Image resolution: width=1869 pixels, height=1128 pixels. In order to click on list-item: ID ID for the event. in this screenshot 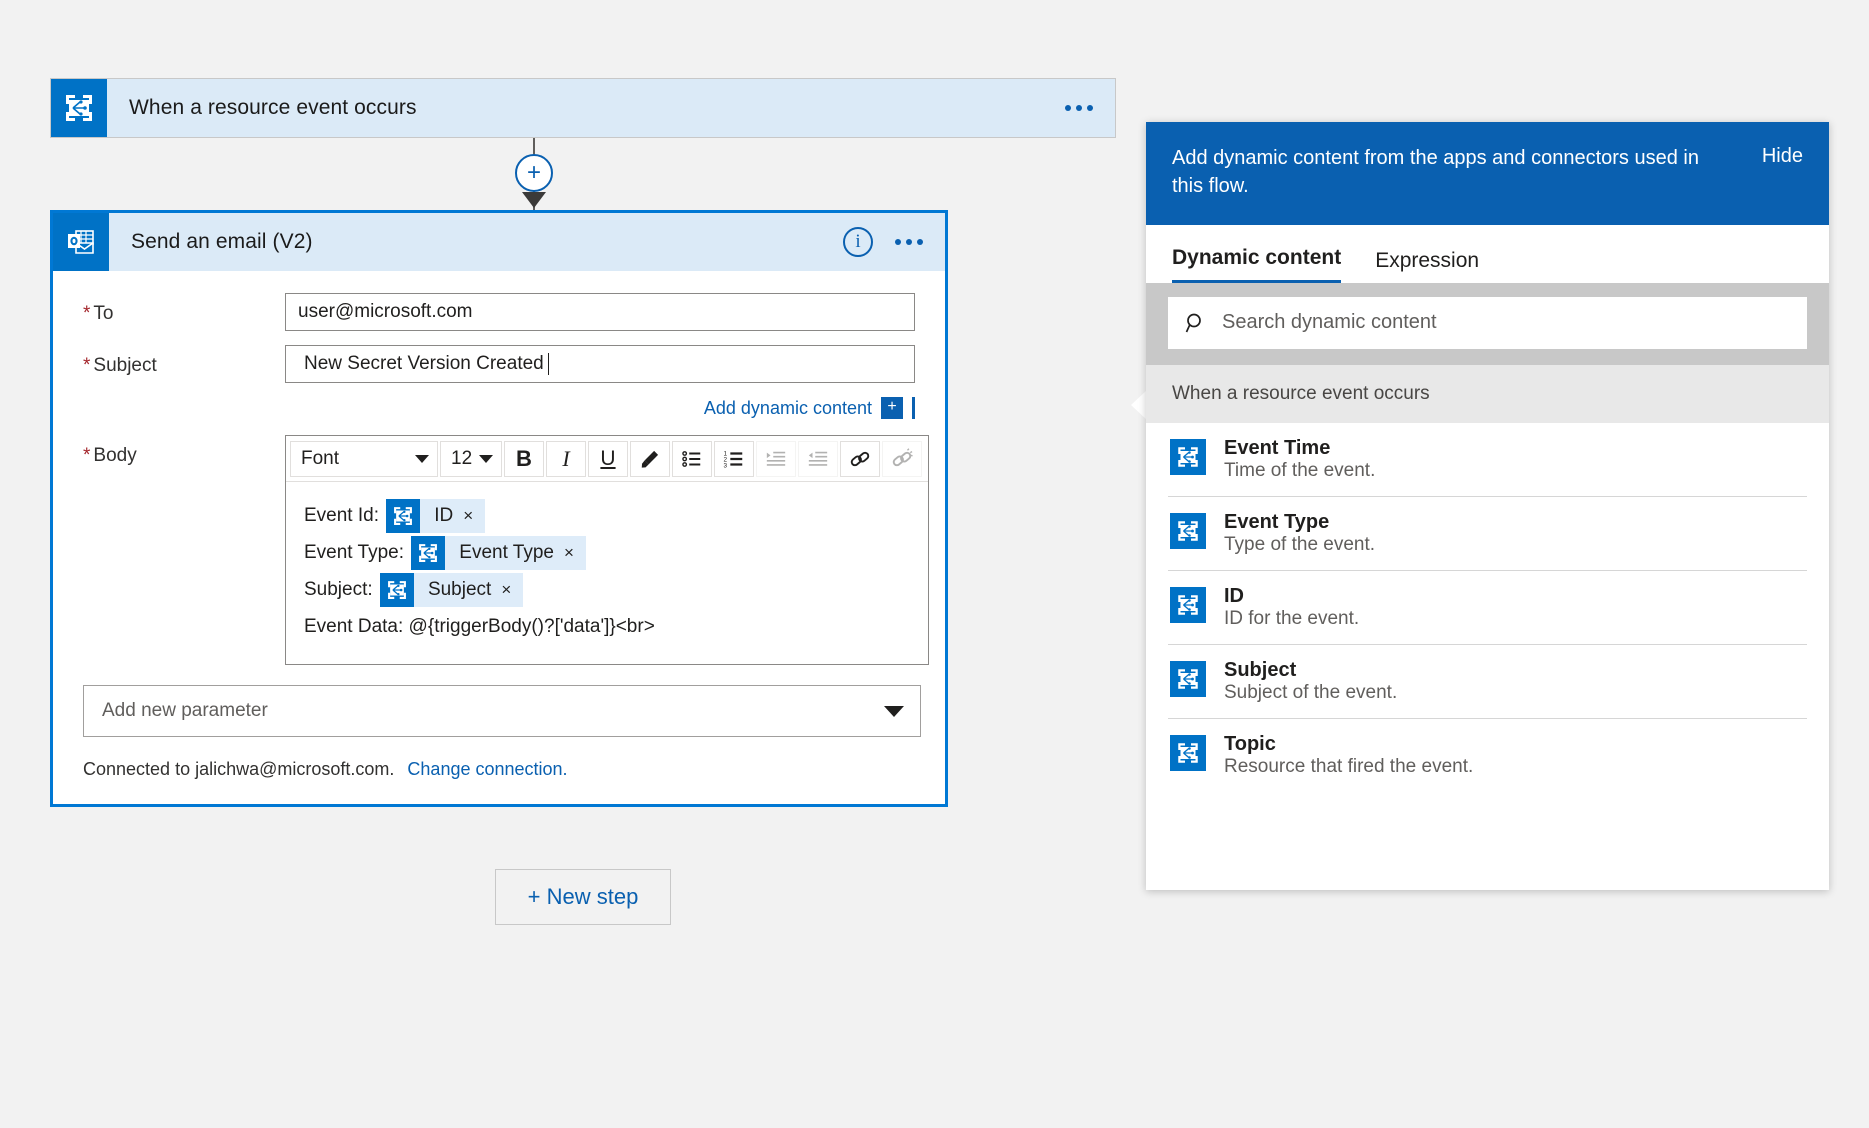, I will do `click(1487, 608)`.